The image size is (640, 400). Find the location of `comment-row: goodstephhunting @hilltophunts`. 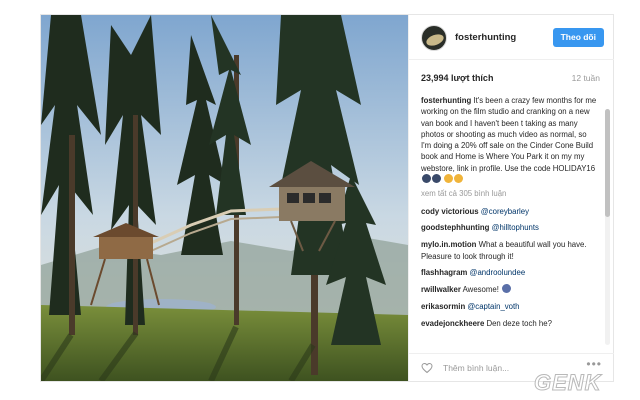

comment-row: goodstephhunting @hilltophunts is located at coordinates (509, 227).